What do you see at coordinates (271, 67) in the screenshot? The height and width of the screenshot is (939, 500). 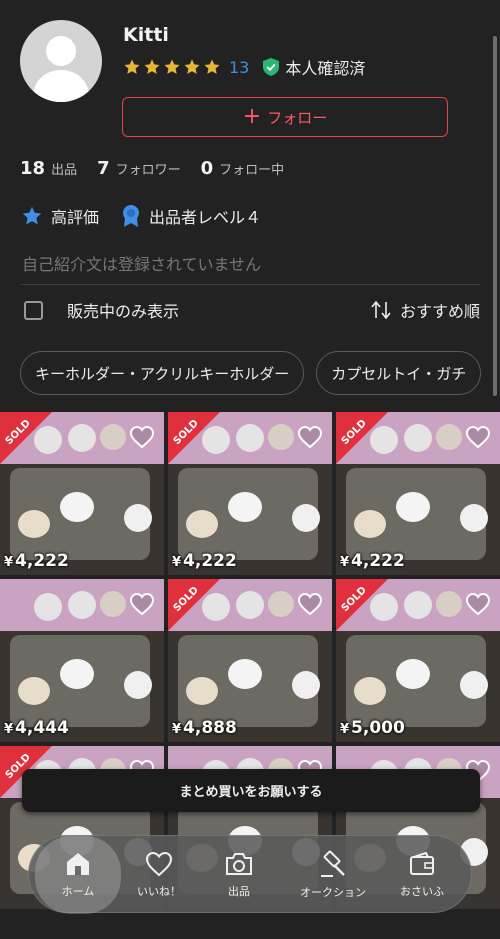 I see `shield-check-icon` at bounding box center [271, 67].